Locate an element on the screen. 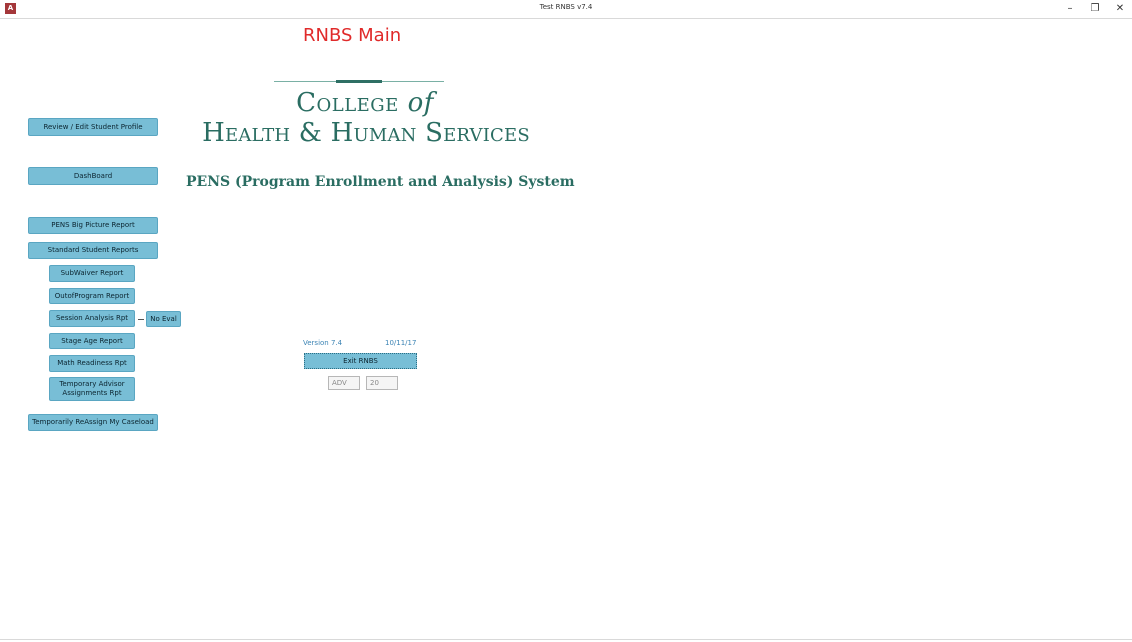 The width and height of the screenshot is (1132, 642). status-bar is located at coordinates (566, 639).